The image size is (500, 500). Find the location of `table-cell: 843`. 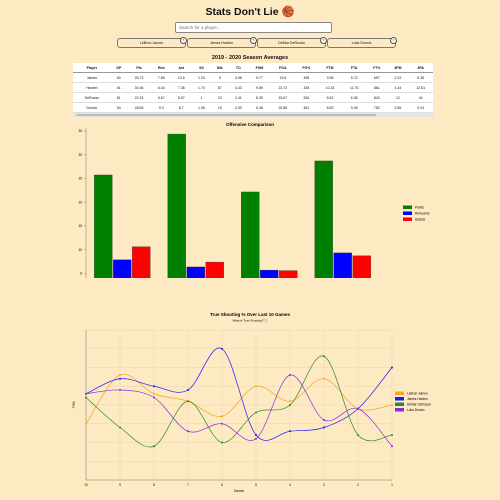

table-cell: 843 is located at coordinates (377, 97).